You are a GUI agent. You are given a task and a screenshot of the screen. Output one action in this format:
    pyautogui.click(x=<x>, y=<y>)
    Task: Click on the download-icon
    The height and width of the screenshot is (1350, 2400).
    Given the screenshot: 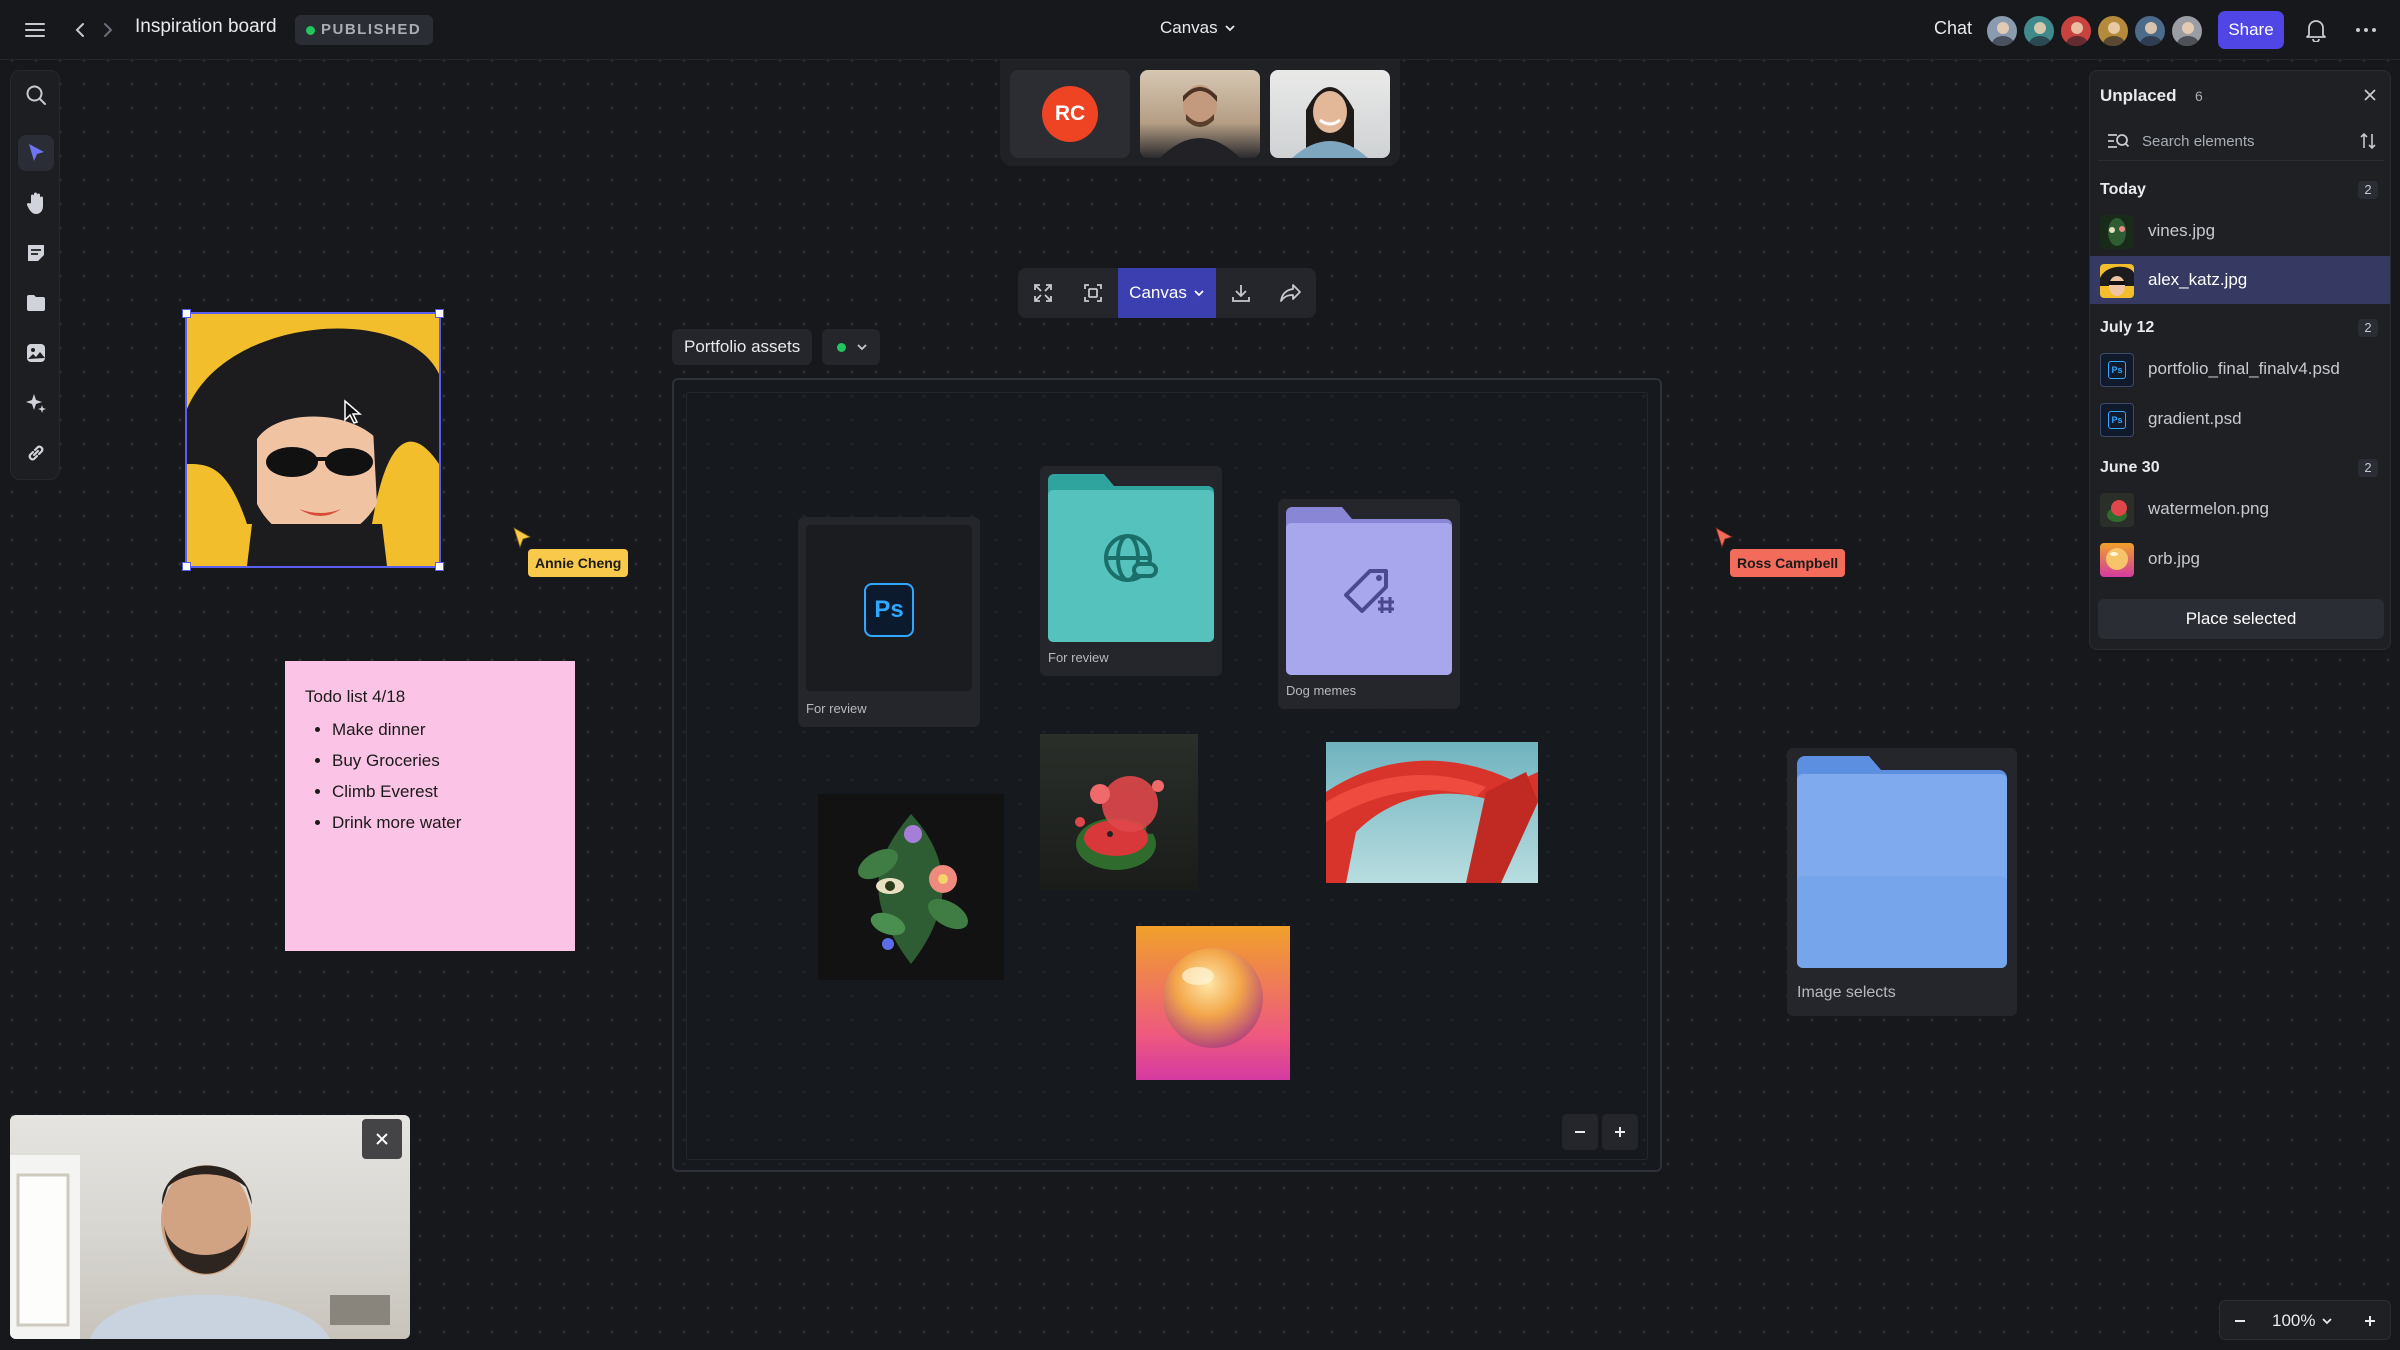 What is the action you would take?
    pyautogui.click(x=1241, y=293)
    